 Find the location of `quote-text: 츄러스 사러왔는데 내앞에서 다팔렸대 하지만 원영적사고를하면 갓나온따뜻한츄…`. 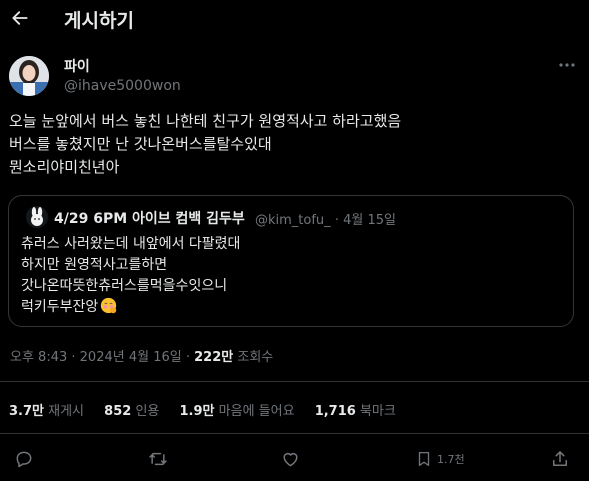

quote-text: 츄러스 사러왔는데 내앞에서 다팔렸대 하지만 원영적사고를하면 갓나온따뜻한츄… is located at coordinates (131, 275).